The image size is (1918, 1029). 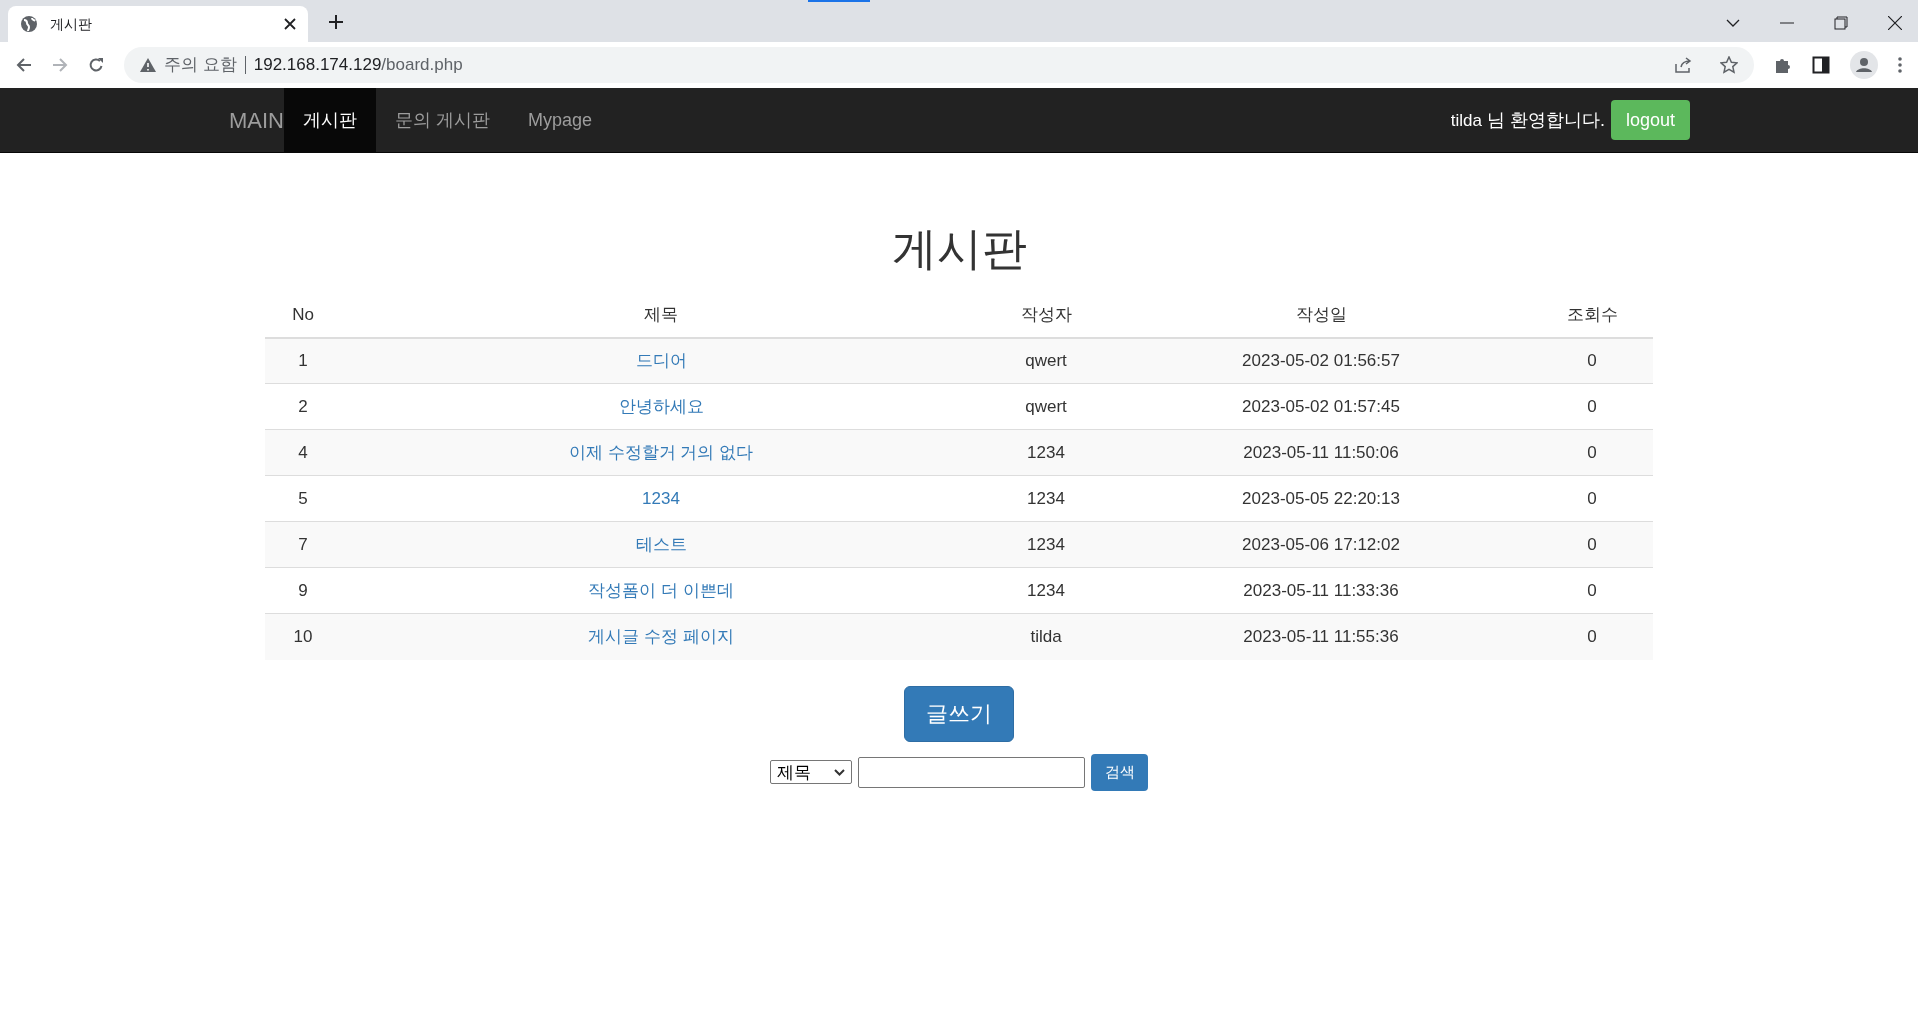 I want to click on table-cell: 2023-05-11 11:55:36, so click(x=1321, y=636).